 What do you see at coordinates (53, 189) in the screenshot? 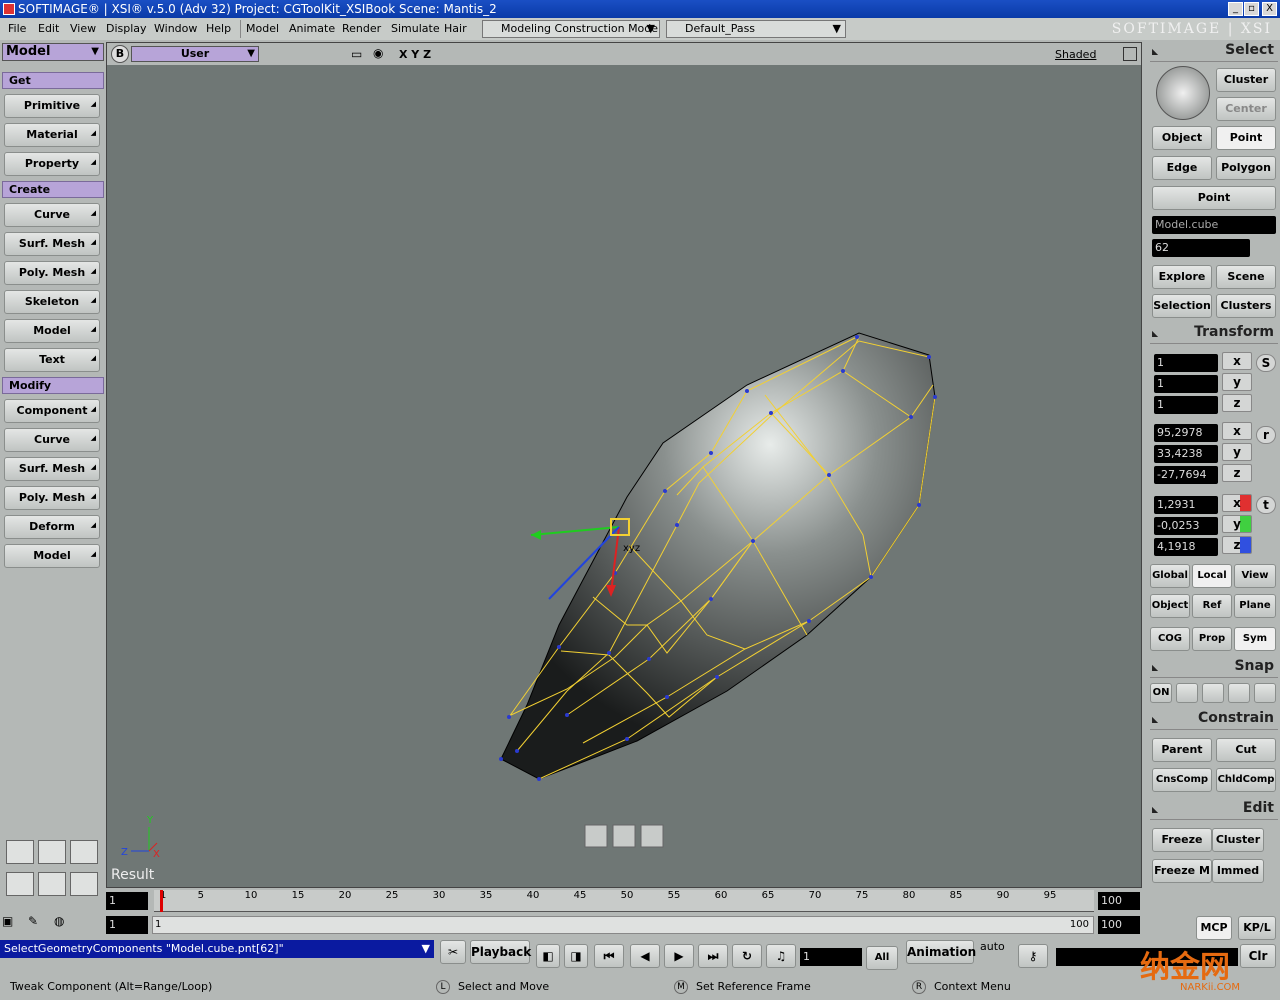
I see `section-create: Create` at bounding box center [53, 189].